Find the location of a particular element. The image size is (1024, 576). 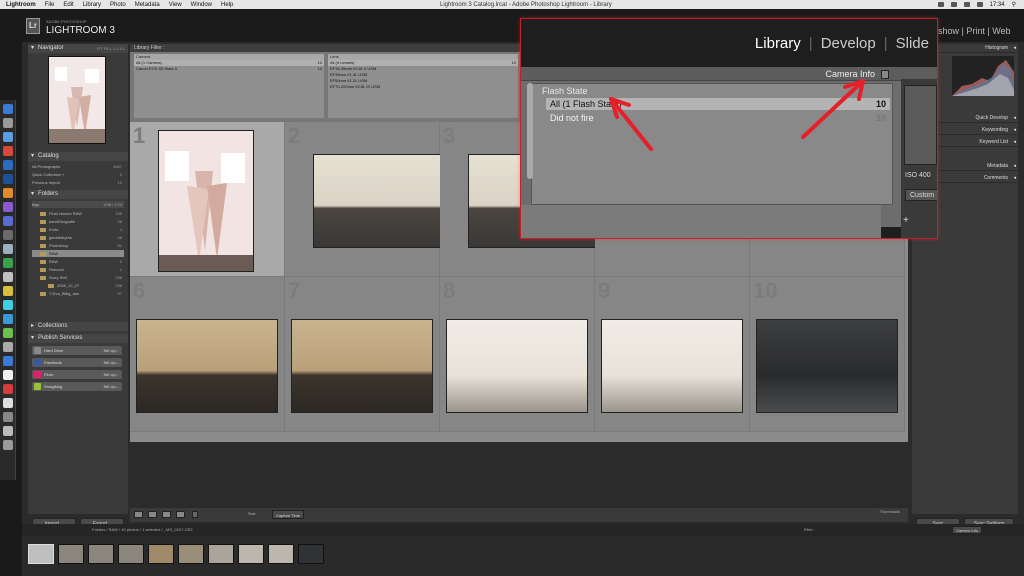

grid-view-icon is located at coordinates (138, 514).